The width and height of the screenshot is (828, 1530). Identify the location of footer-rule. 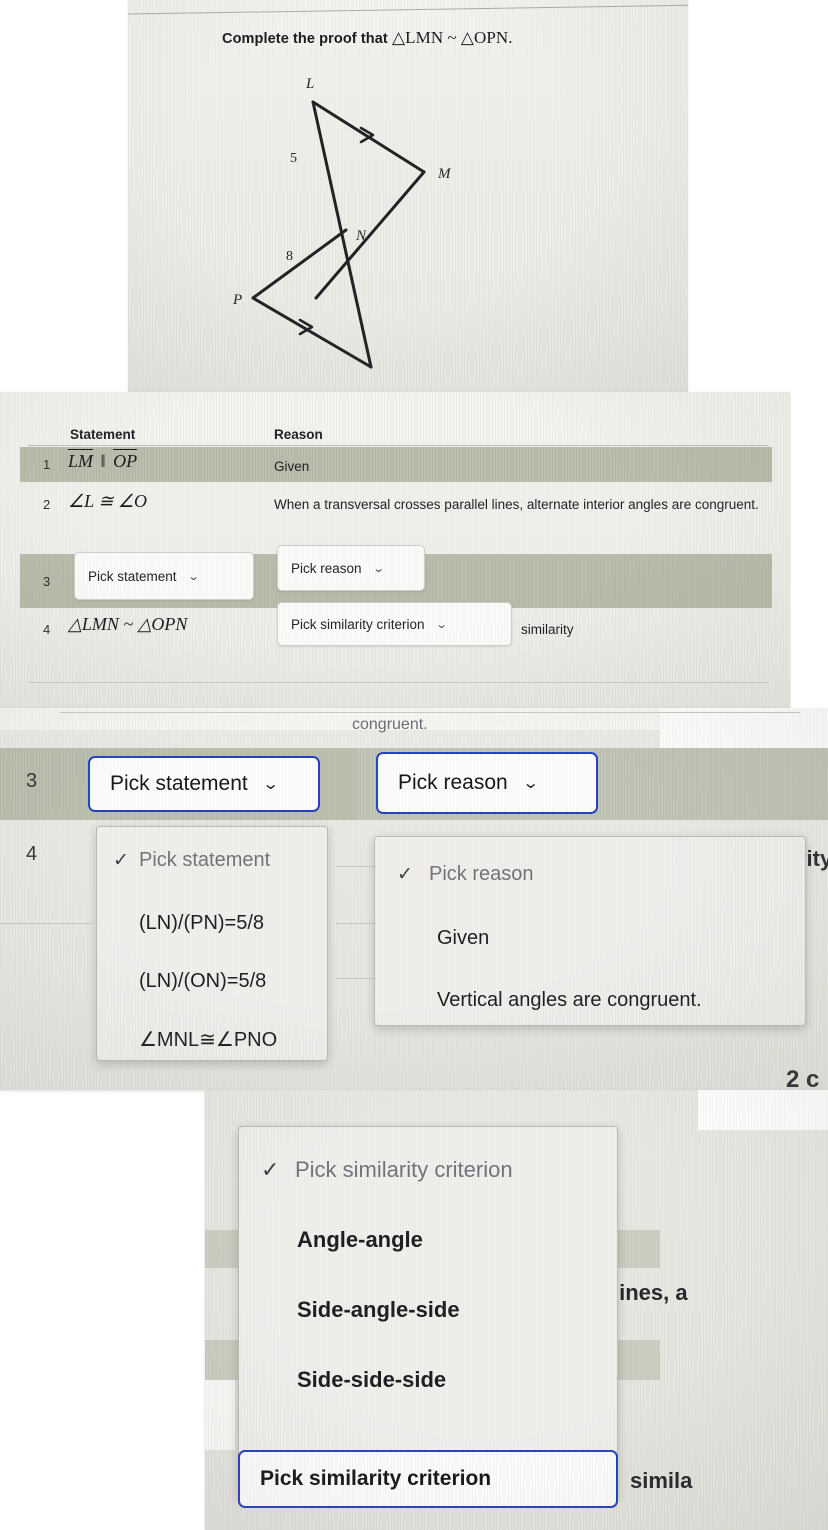
(398, 682).